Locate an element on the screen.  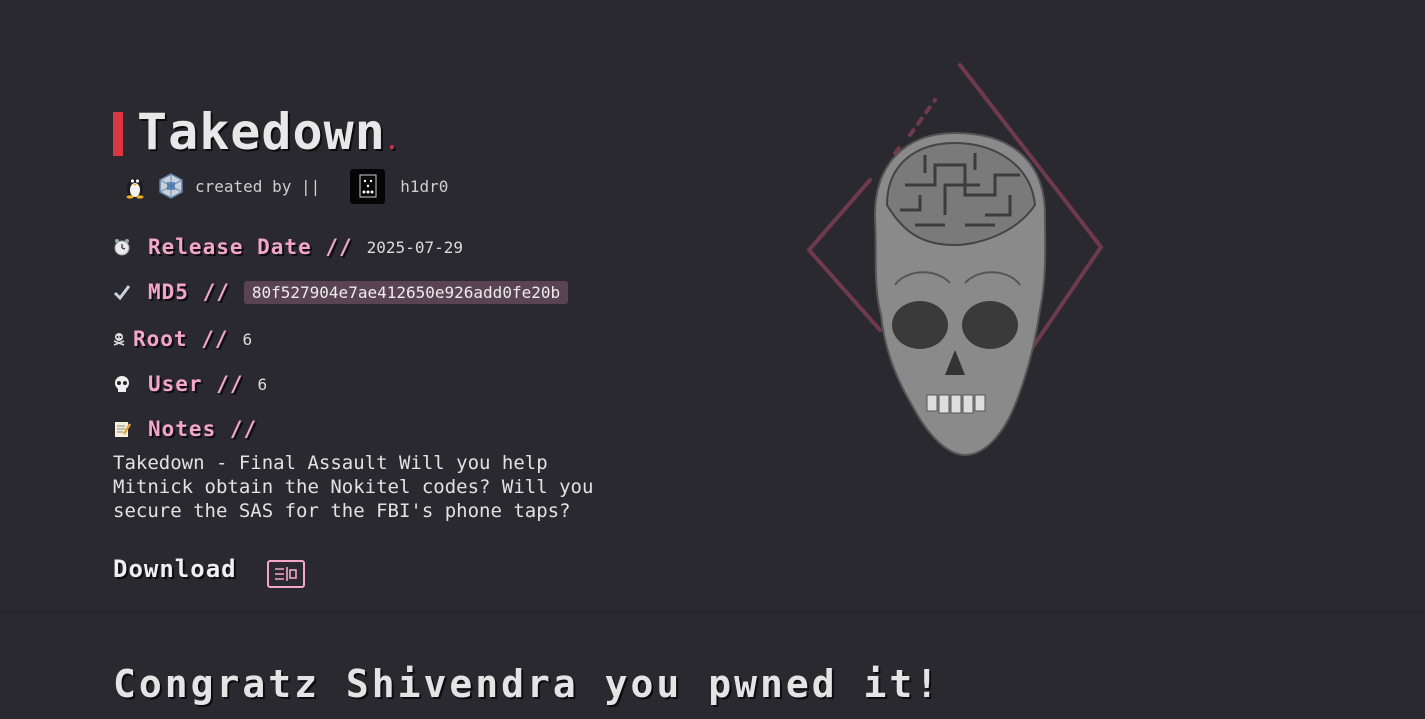
meta-row: created by || h1dr0 is located at coordinates (285, 186).